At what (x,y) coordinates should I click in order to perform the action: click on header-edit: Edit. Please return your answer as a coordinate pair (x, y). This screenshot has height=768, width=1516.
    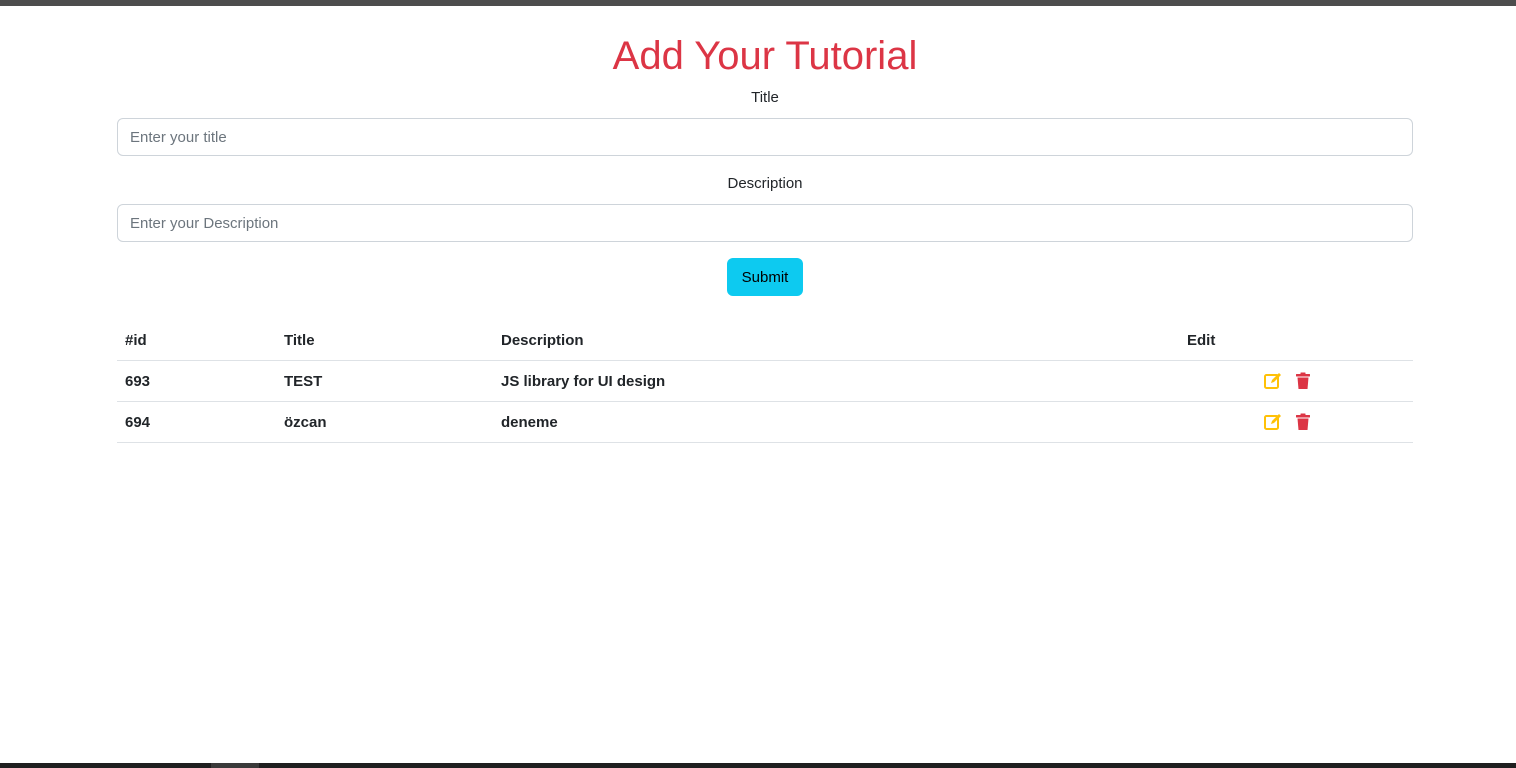
    Looking at the image, I should click on (1296, 340).